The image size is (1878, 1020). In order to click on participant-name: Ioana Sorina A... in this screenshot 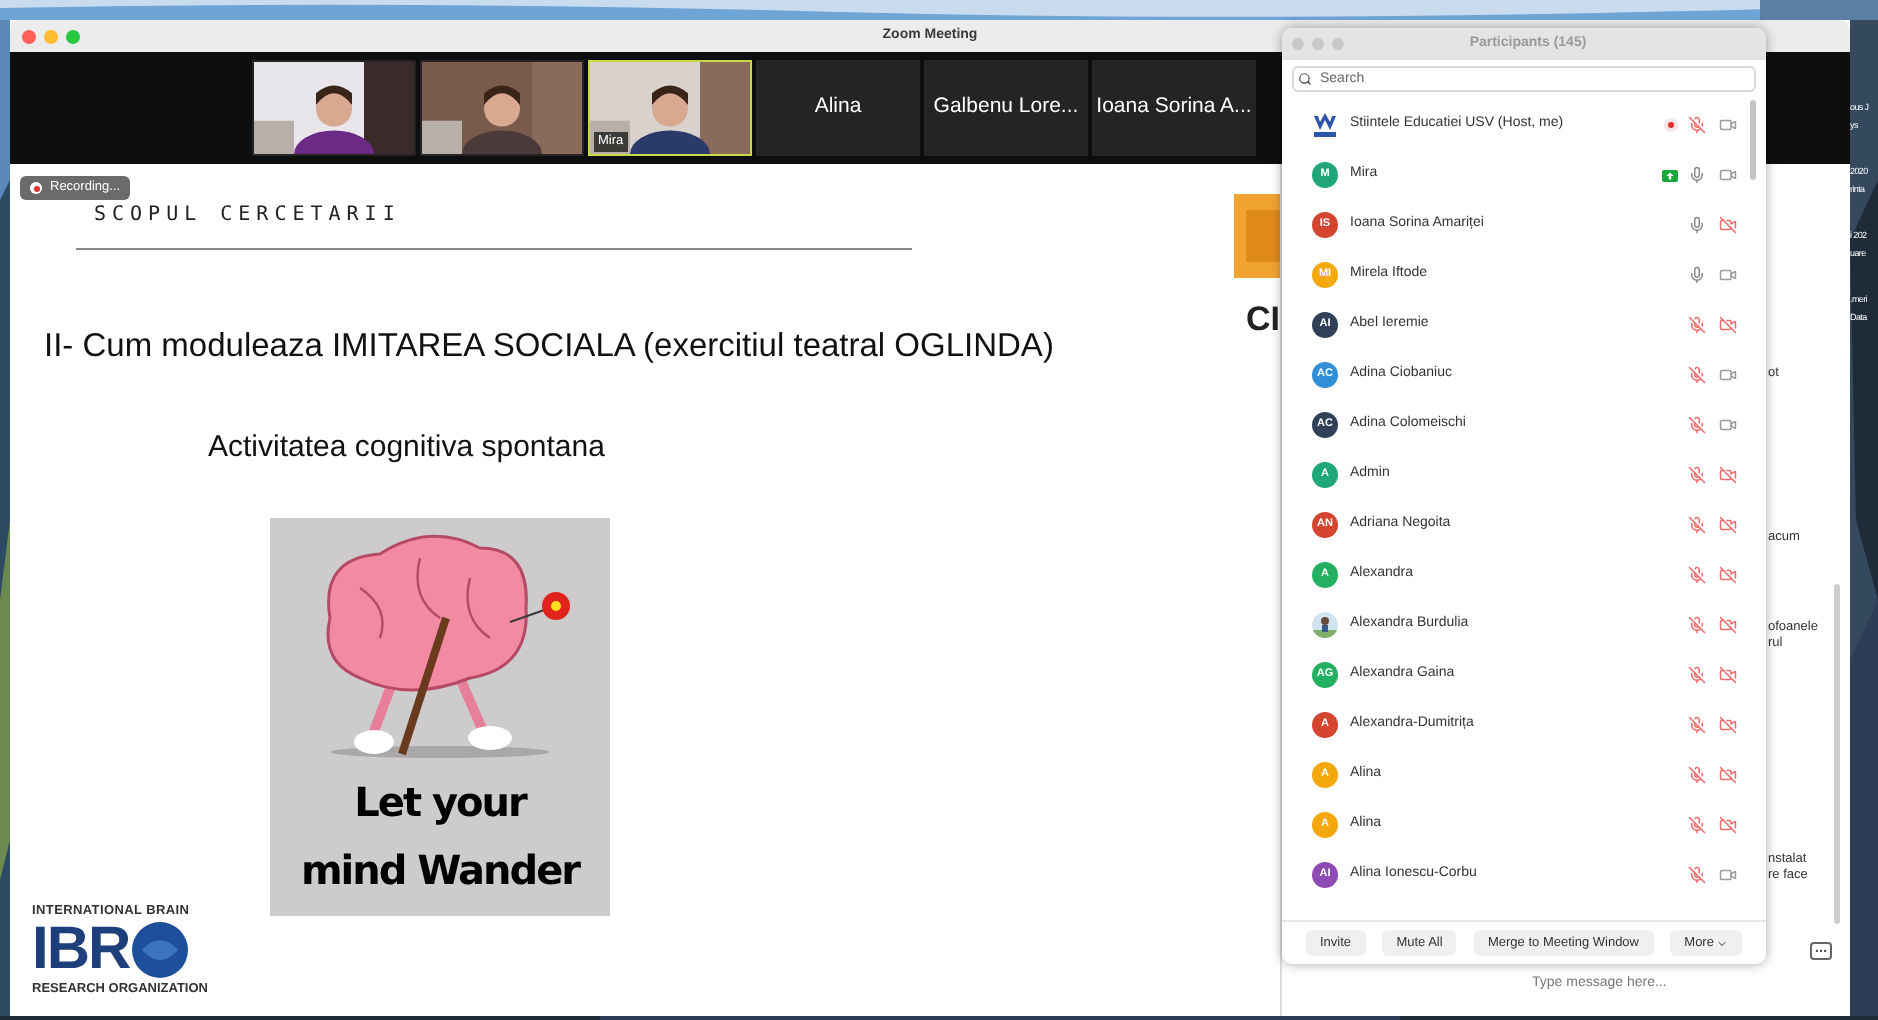, I will do `click(1174, 107)`.